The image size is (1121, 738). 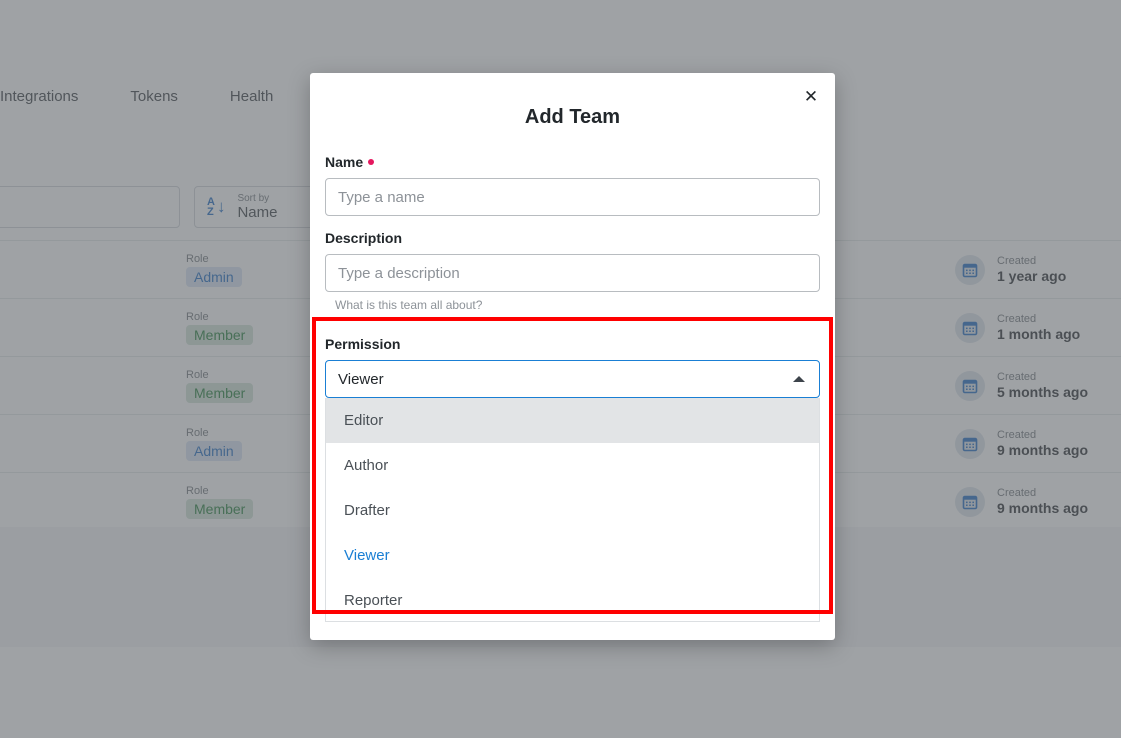 What do you see at coordinates (364, 238) in the screenshot?
I see `description-label-text: Description` at bounding box center [364, 238].